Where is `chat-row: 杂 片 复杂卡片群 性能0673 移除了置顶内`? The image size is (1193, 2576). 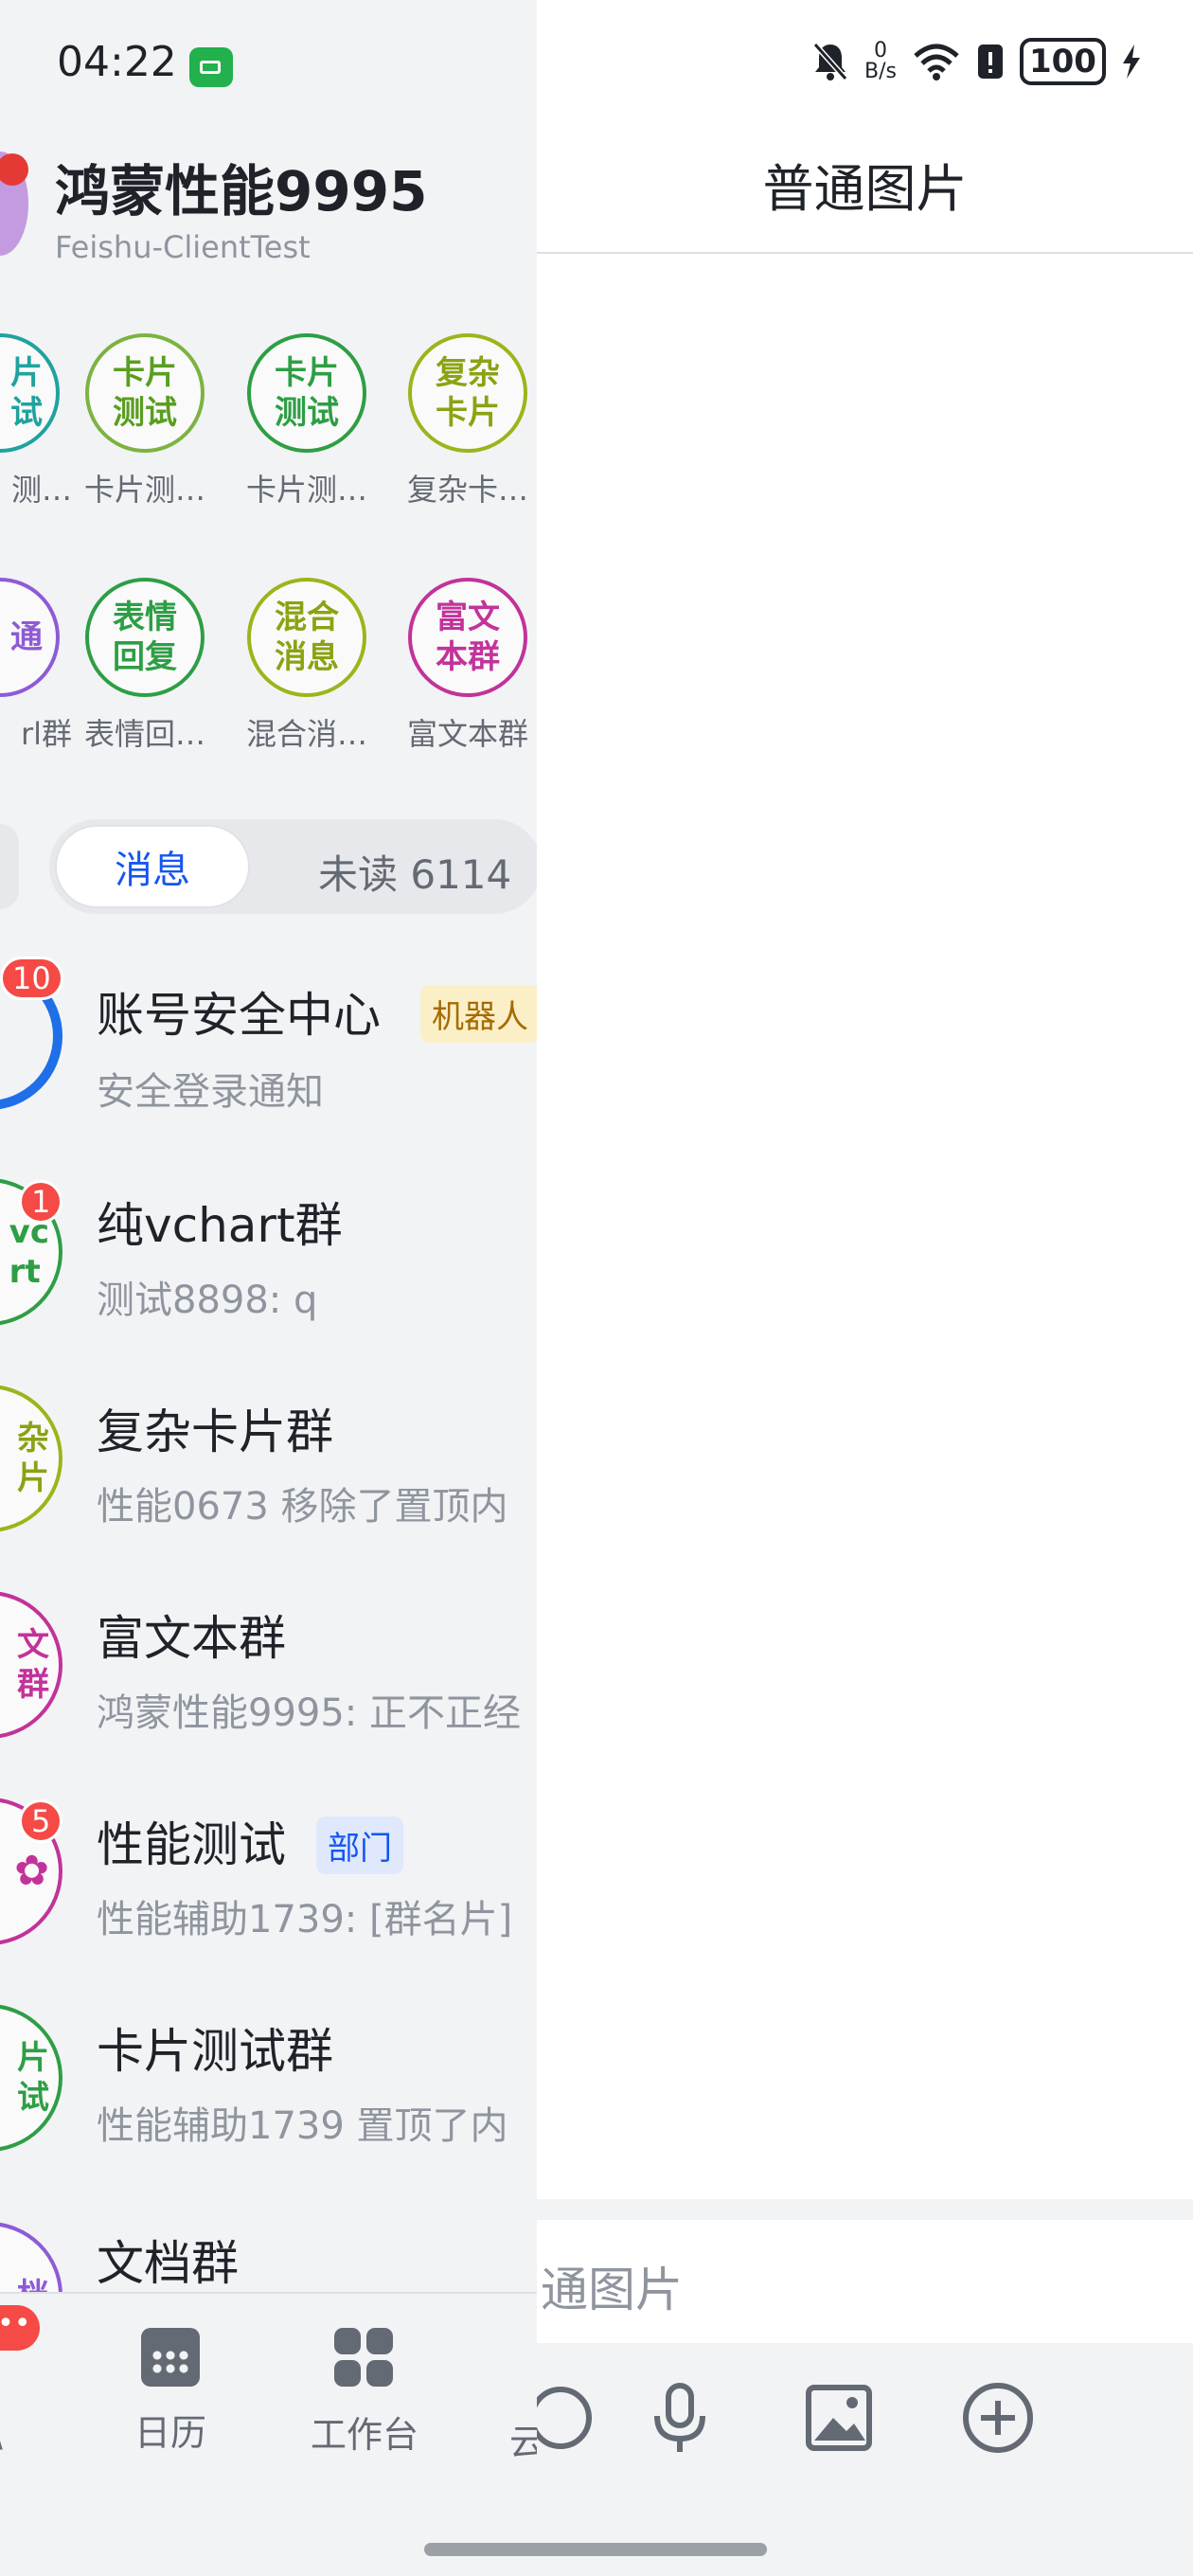
chat-row: 杂 片 复杂卡片群 性能0673 移除了置顶内 is located at coordinates (268, 1463).